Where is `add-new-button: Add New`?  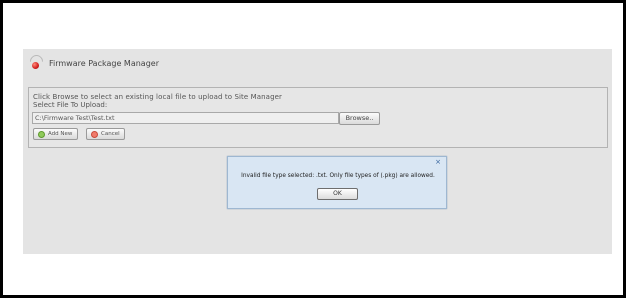 add-new-button: Add New is located at coordinates (55, 134).